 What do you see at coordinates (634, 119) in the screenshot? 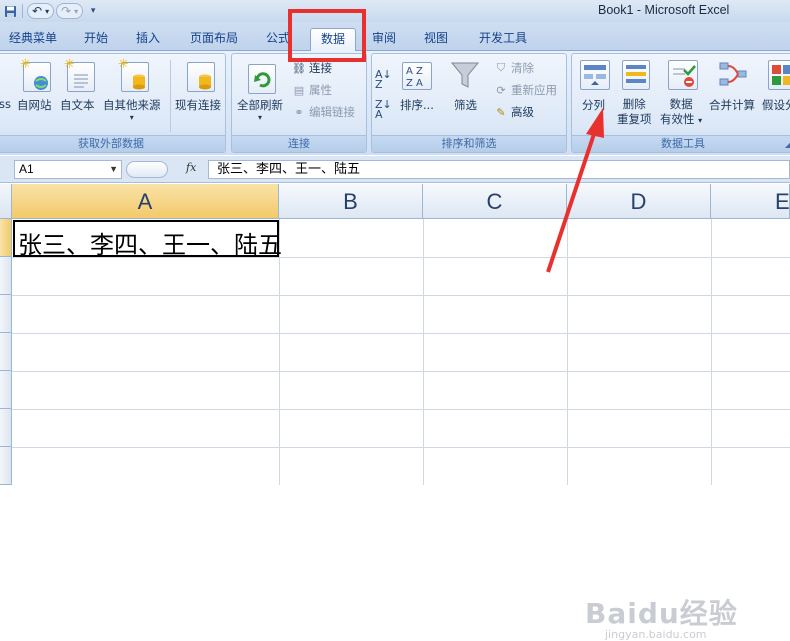
I see `remove-duplicates-label-2: 重复项` at bounding box center [634, 119].